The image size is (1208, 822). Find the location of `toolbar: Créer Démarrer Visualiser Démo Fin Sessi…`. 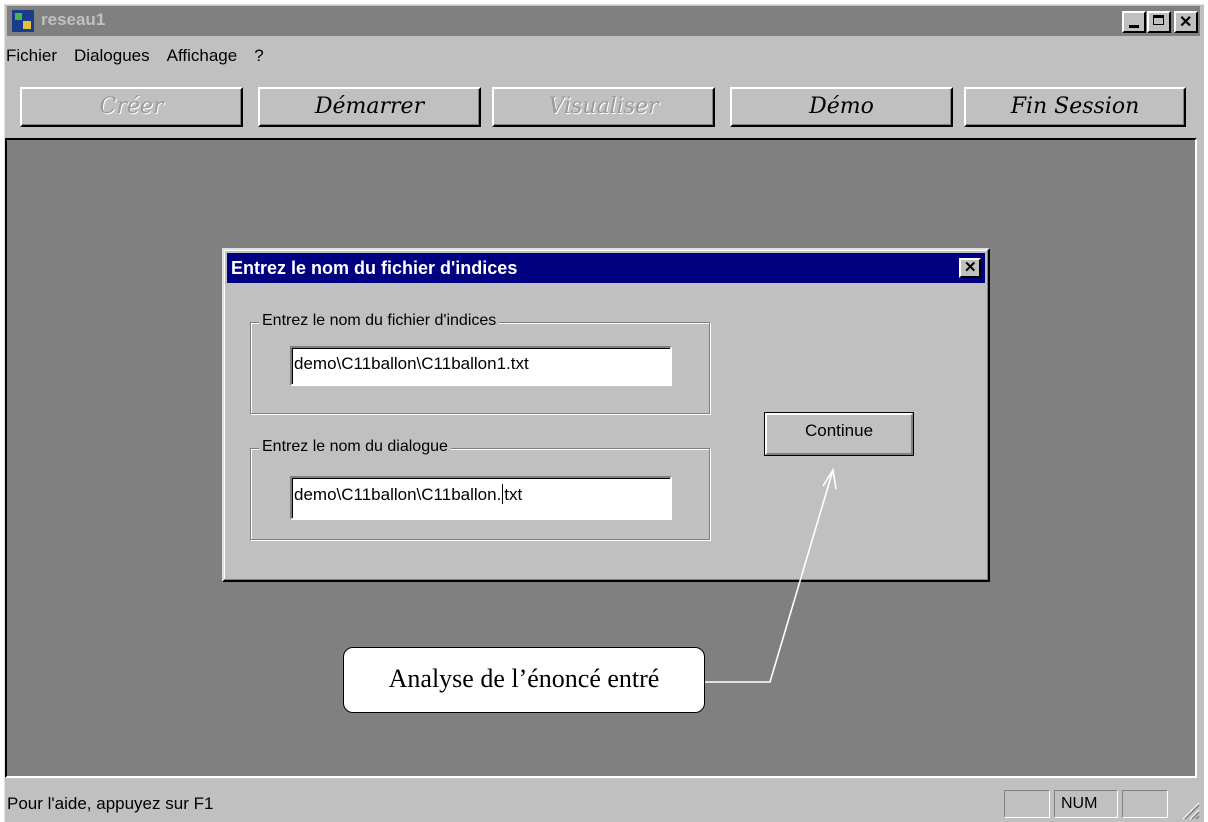

toolbar: Créer Démarrer Visualiser Démo Fin Sessi… is located at coordinates (596, 111).